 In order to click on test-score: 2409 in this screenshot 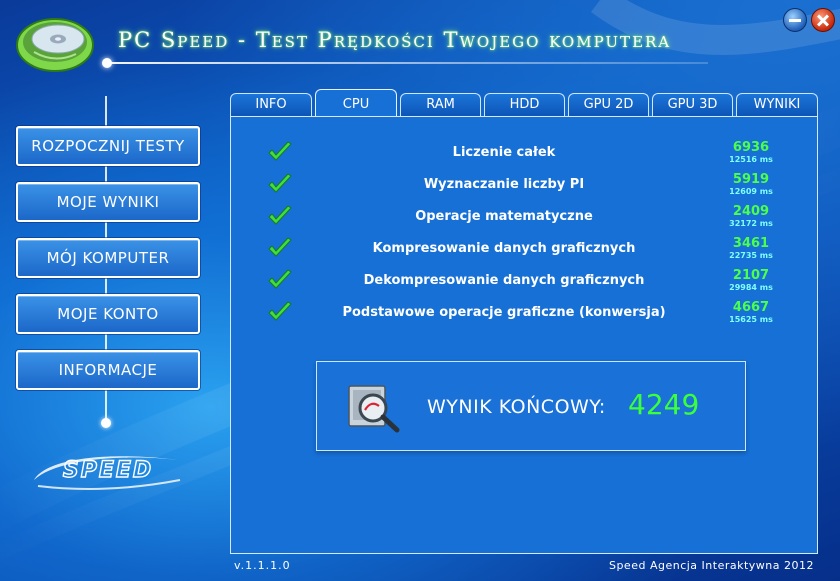, I will do `click(751, 211)`.